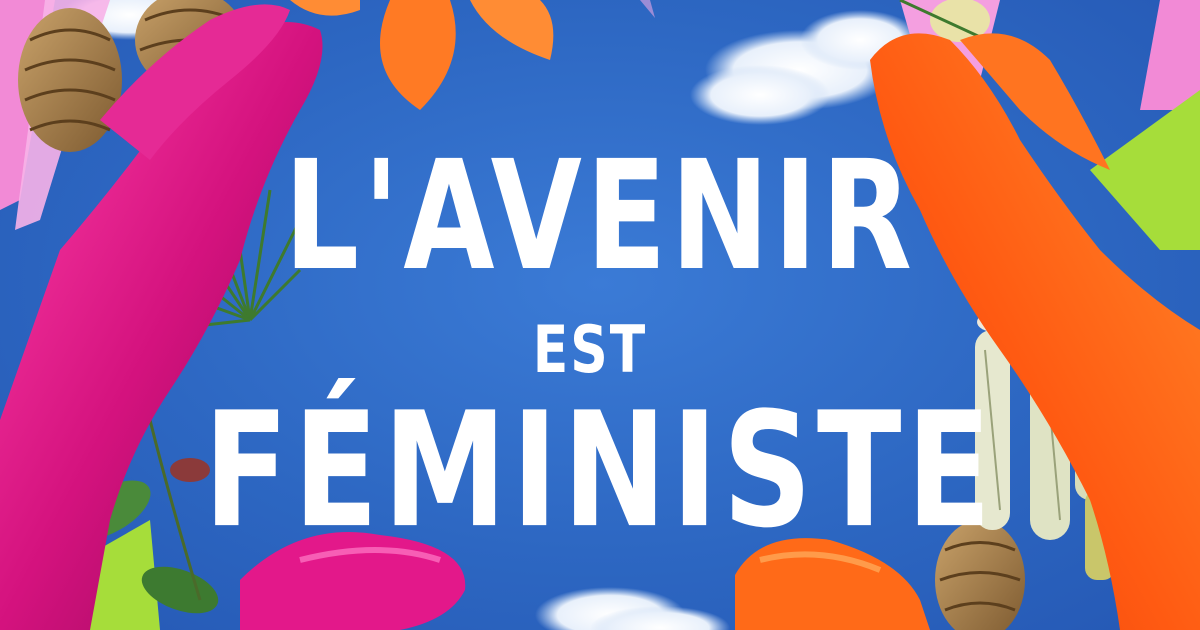 This screenshot has height=630, width=1200. I want to click on headline-line-1: L'AVENIR, so click(600, 215).